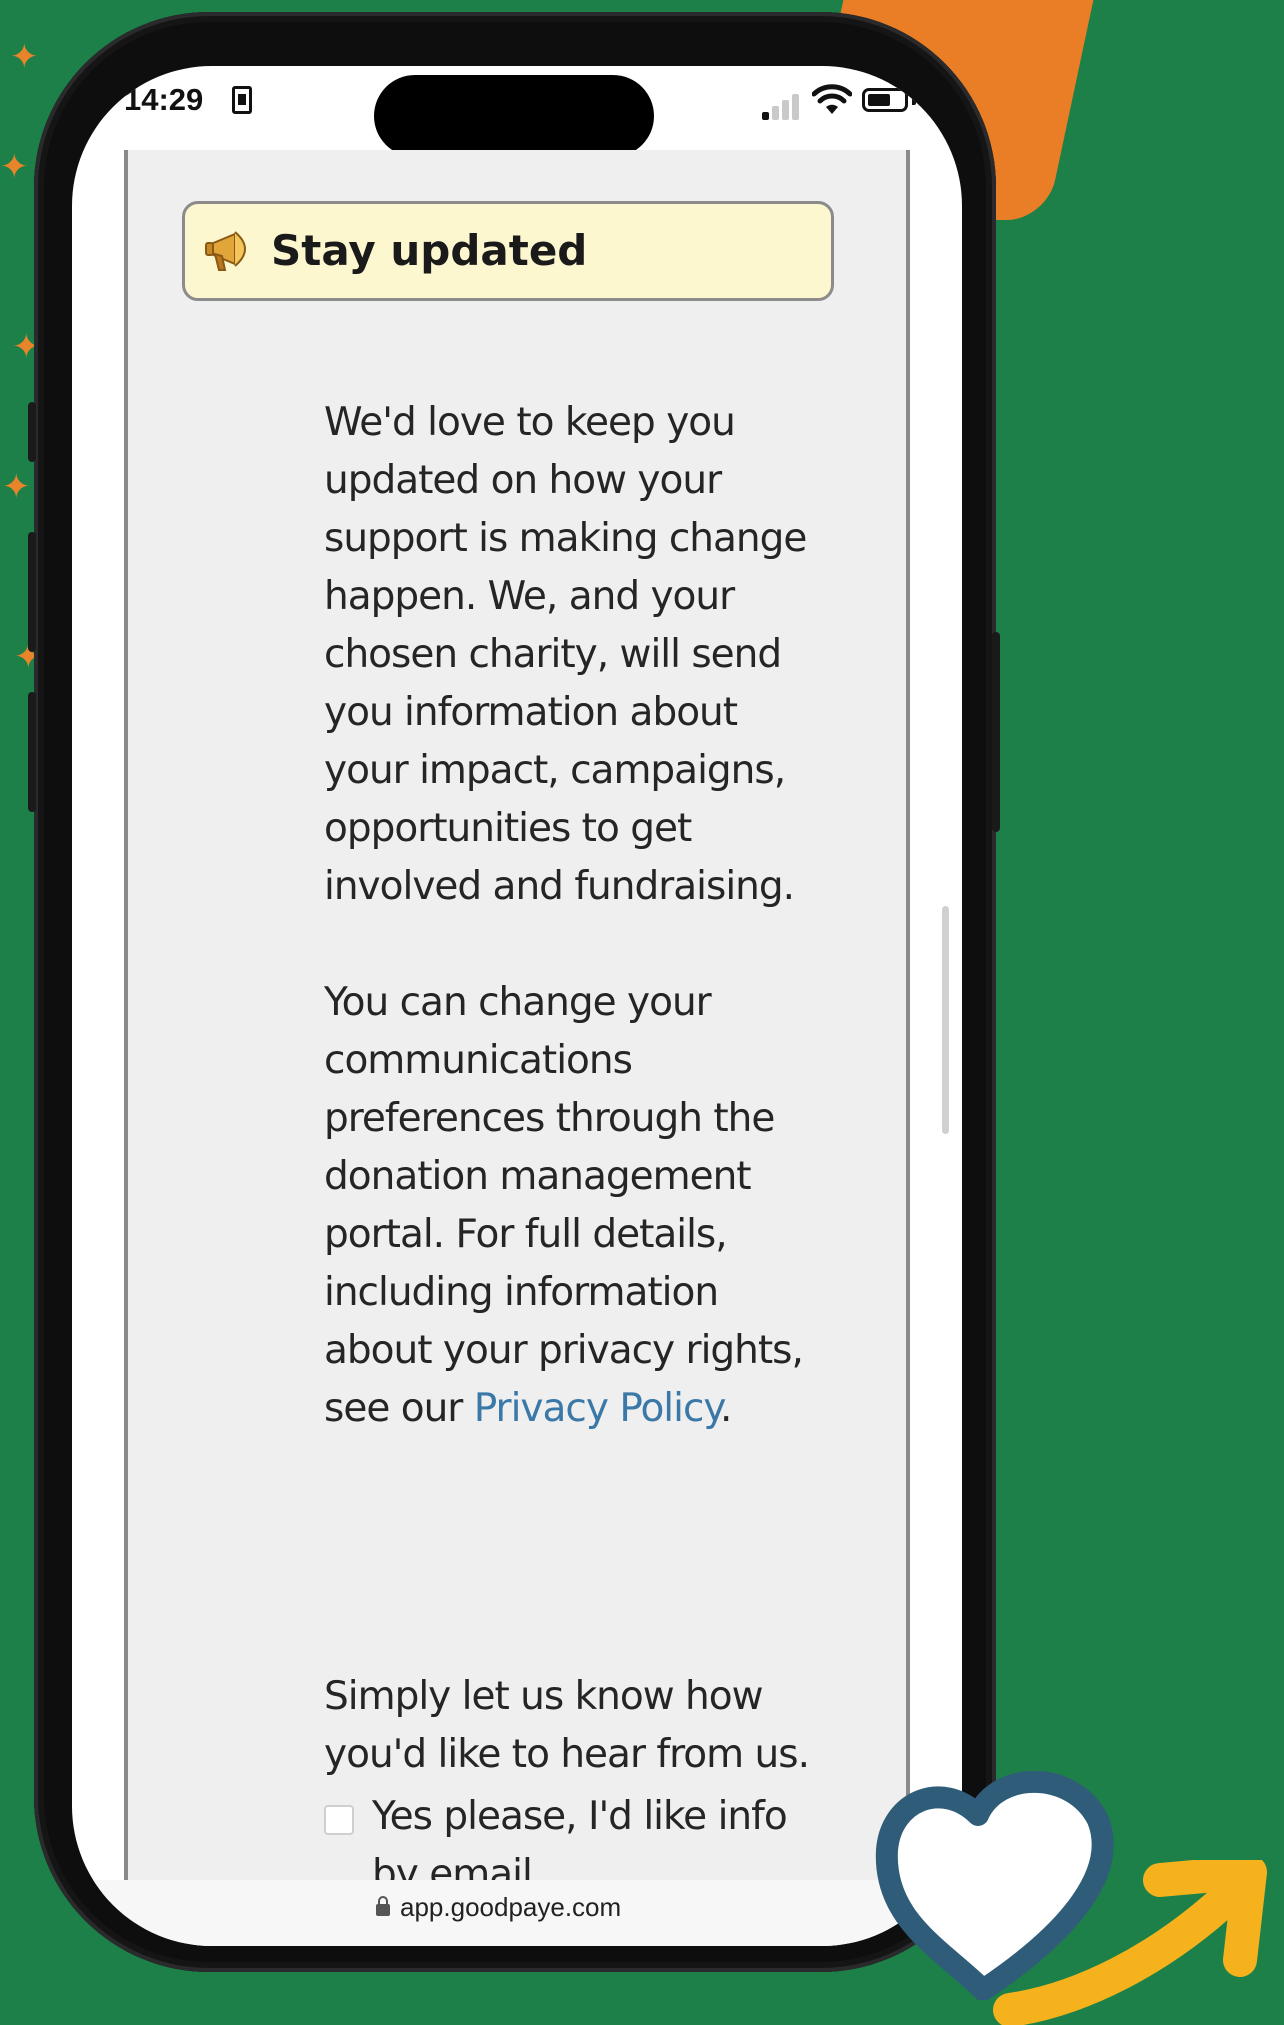  What do you see at coordinates (478, 1060) in the screenshot?
I see `text-line: communications` at bounding box center [478, 1060].